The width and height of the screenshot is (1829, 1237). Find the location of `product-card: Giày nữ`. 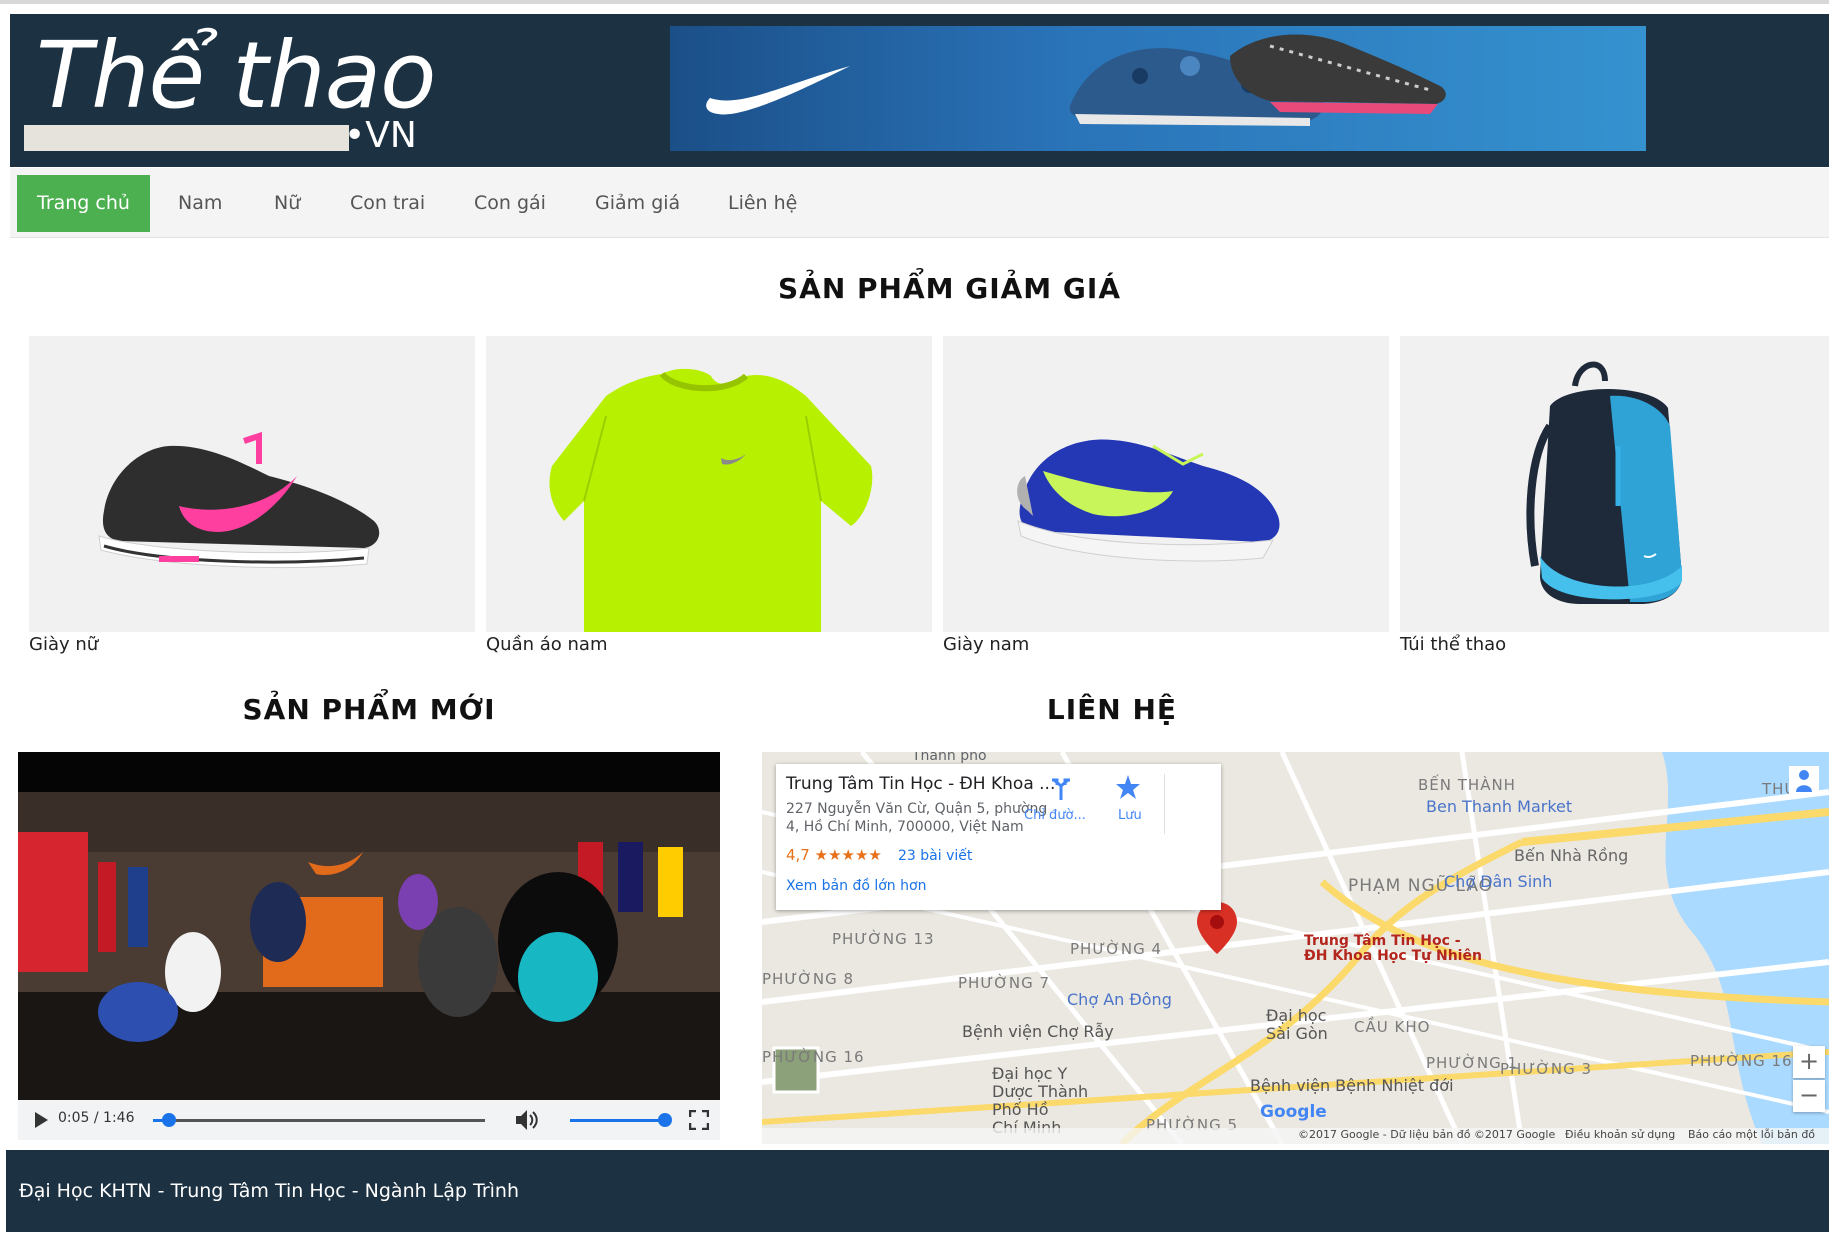

product-card: Giày nữ is located at coordinates (252, 496).